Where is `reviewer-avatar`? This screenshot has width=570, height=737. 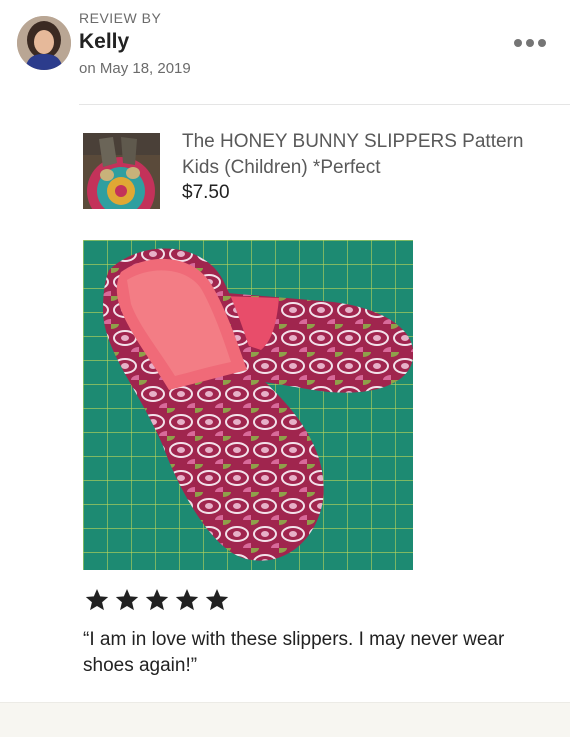
reviewer-avatar is located at coordinates (44, 43).